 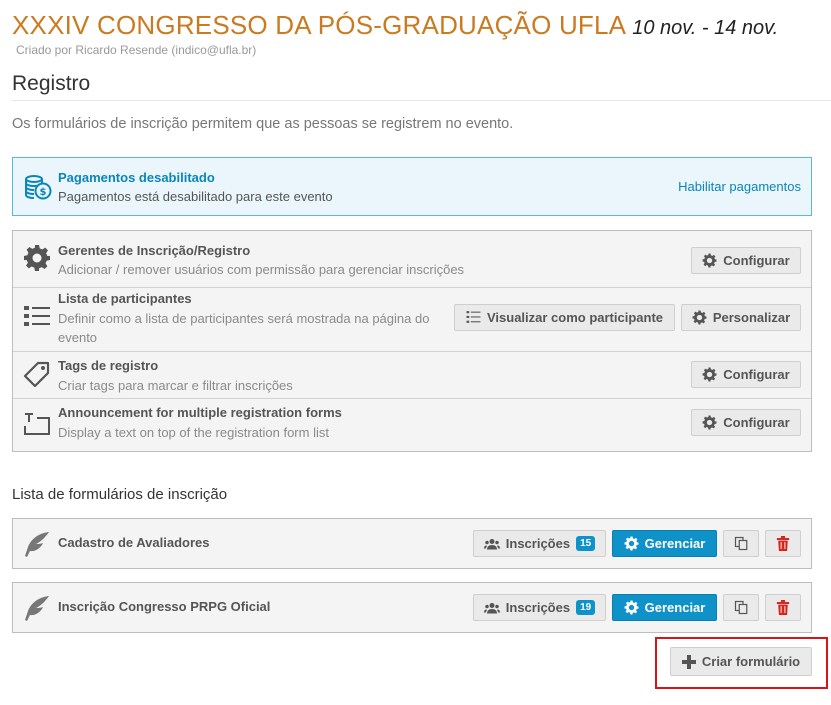 What do you see at coordinates (751, 661) in the screenshot?
I see `button-label: Criar formulário` at bounding box center [751, 661].